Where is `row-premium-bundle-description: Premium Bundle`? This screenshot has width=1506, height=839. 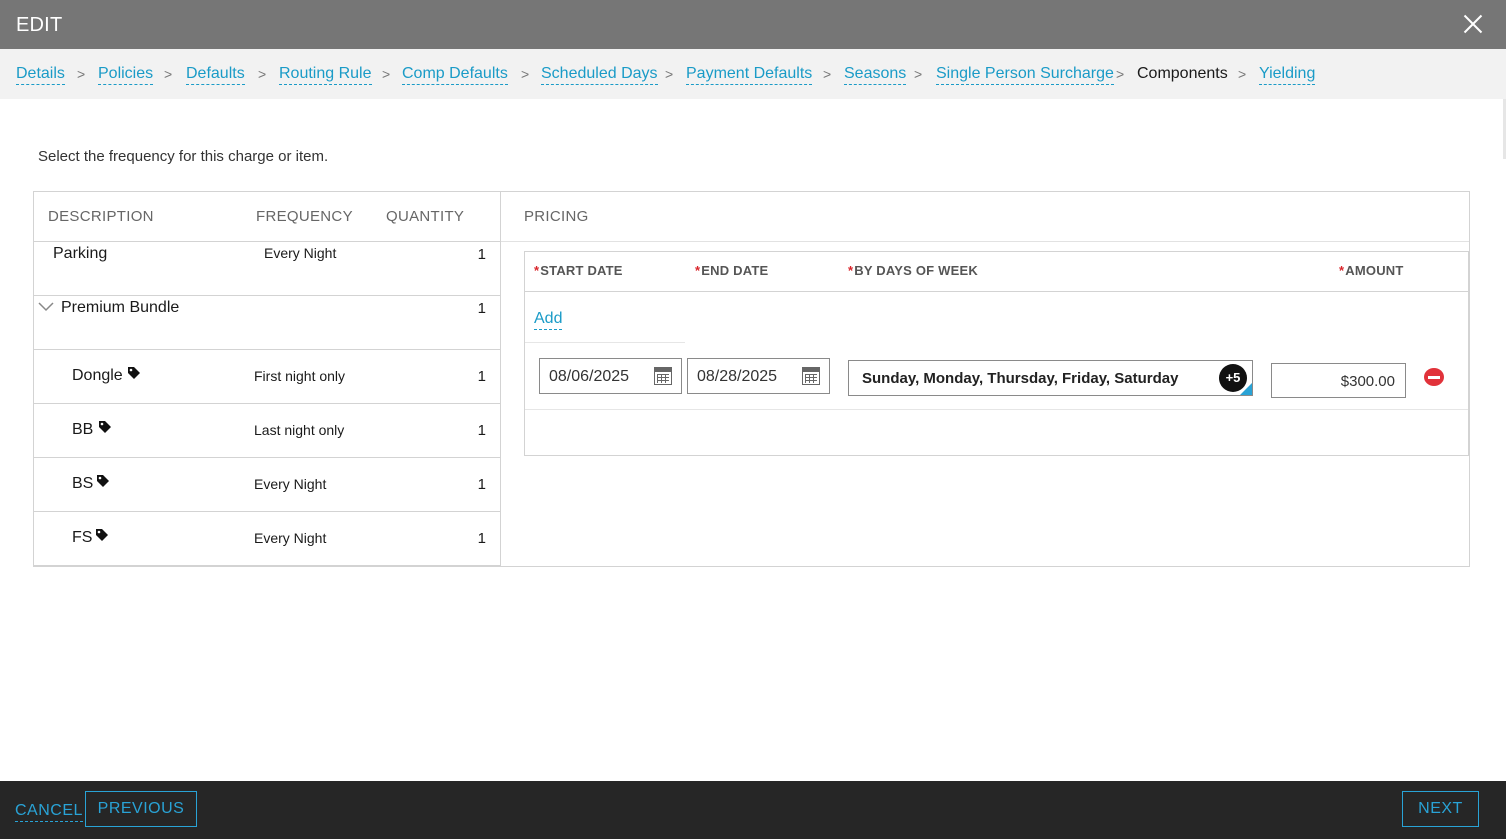
row-premium-bundle-description: Premium Bundle is located at coordinates (120, 307).